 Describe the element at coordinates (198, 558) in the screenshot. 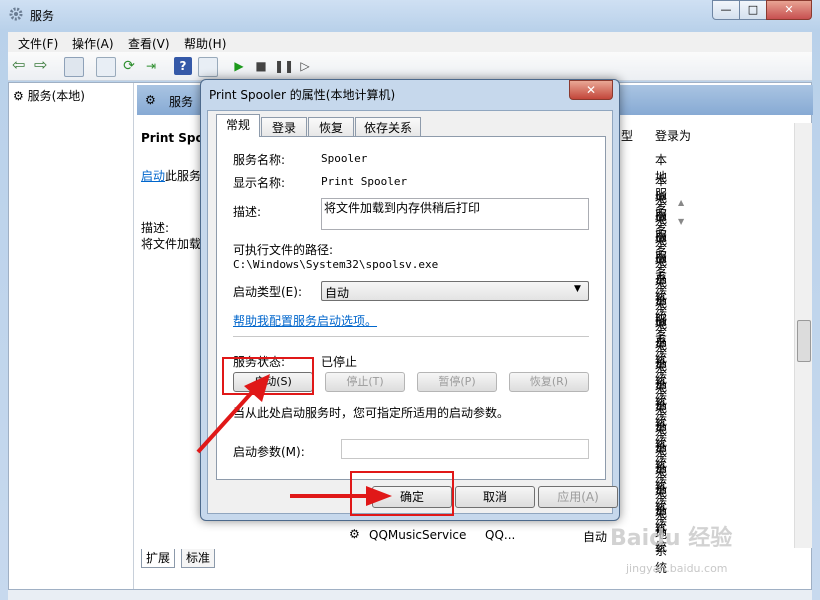

I see `tab-standard: 标准` at that location.